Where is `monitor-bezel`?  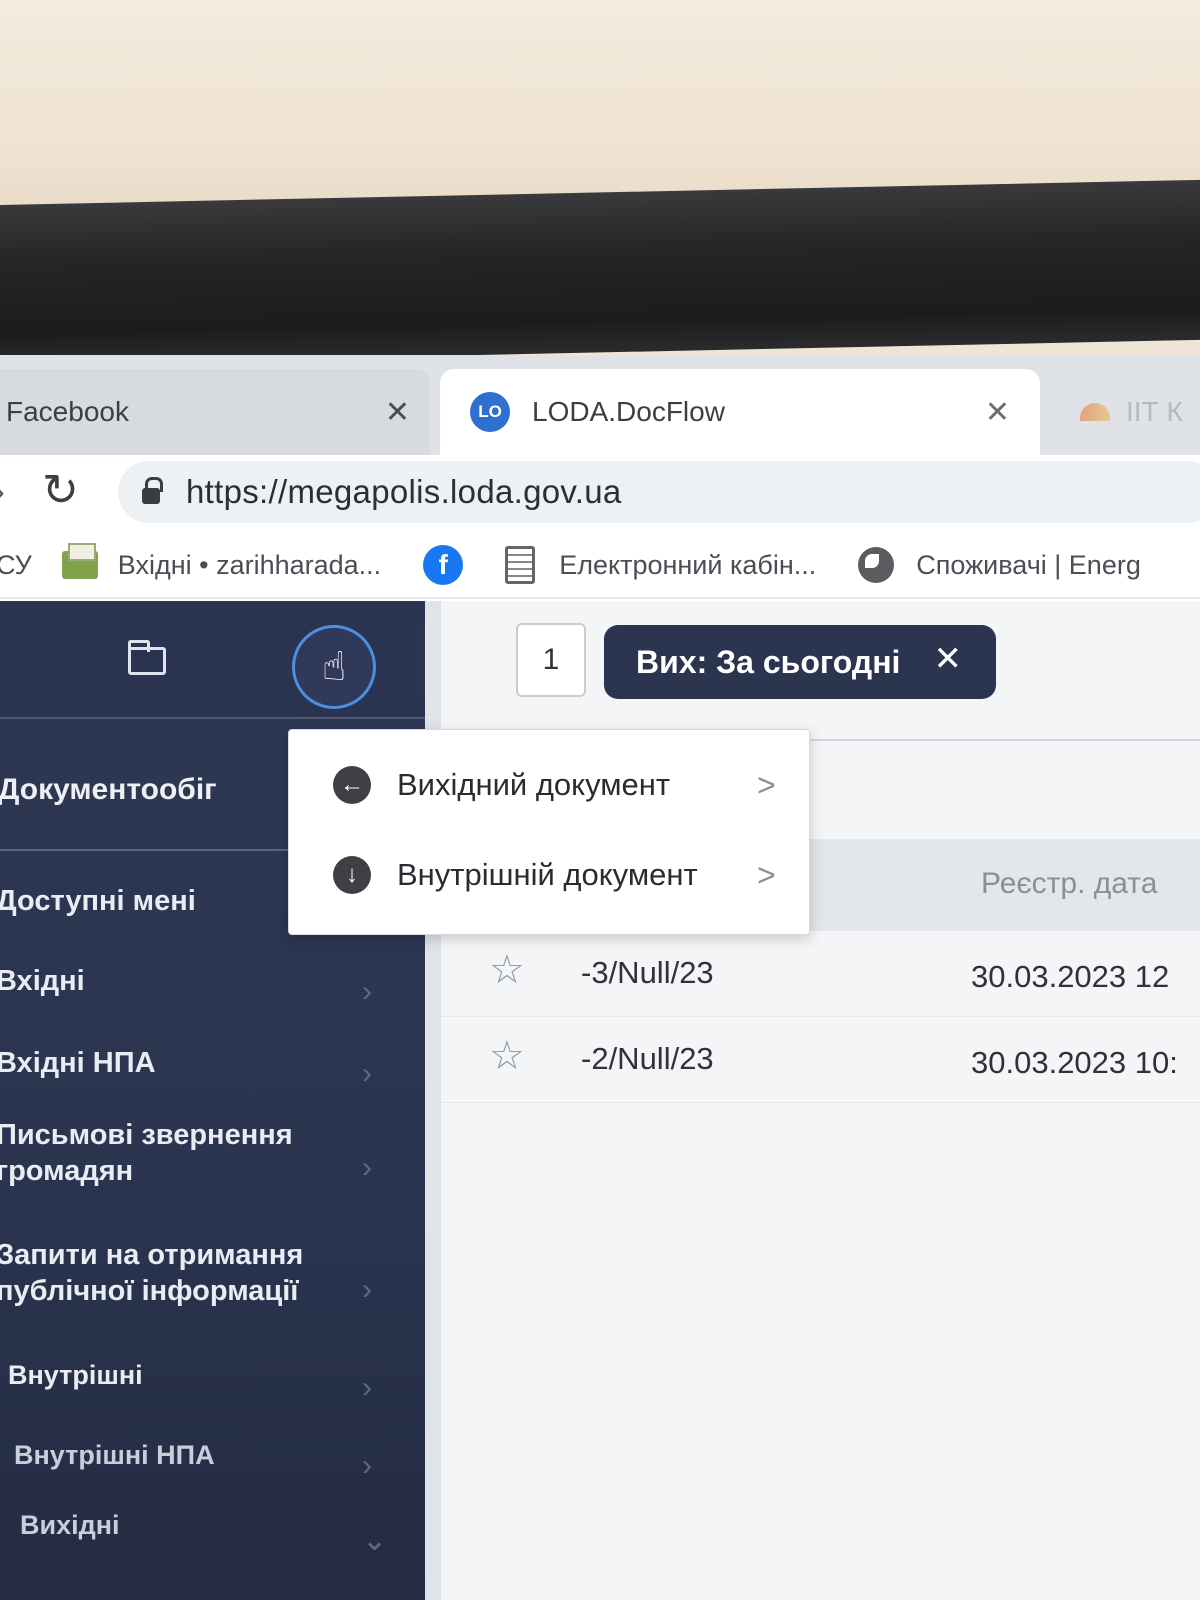
monitor-bezel is located at coordinates (600, 272).